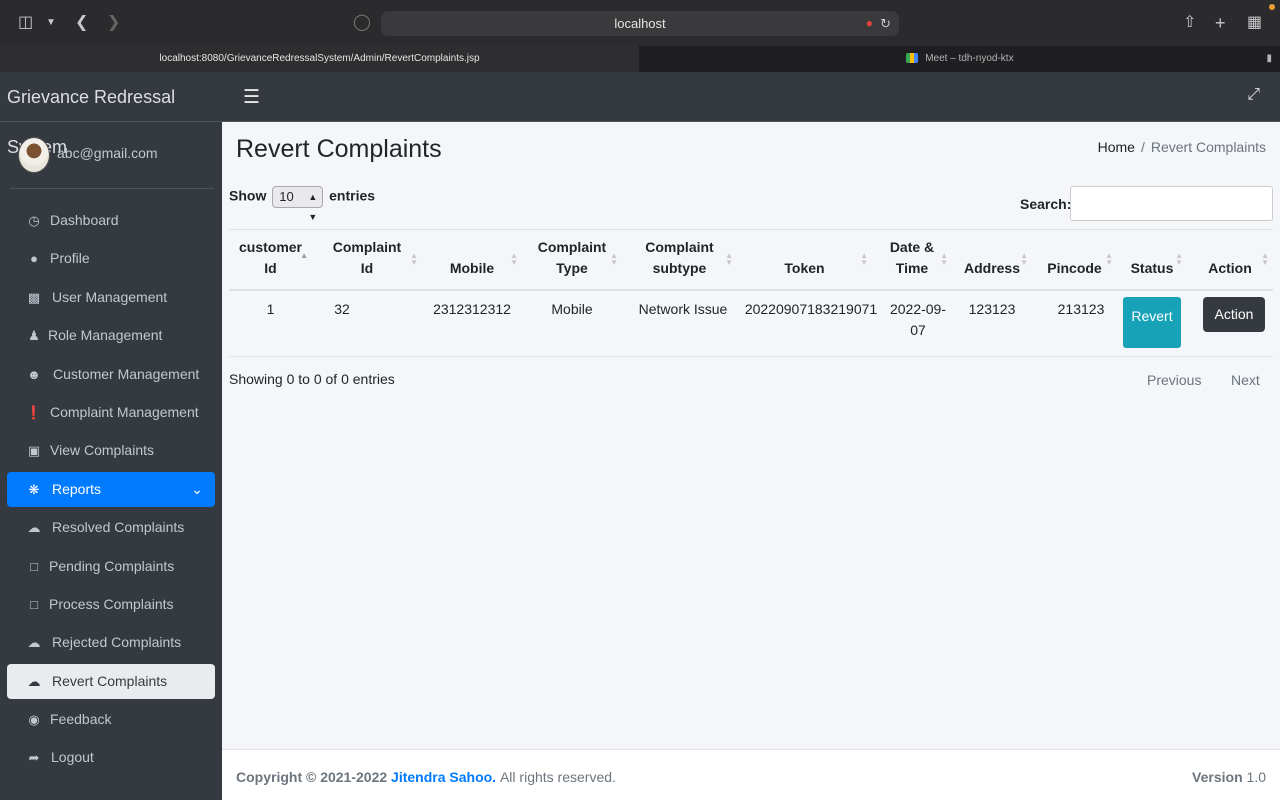 This screenshot has height=800, width=1280. I want to click on sidebar-item-pending-complaints: □ Pending Complaints, so click(111, 566).